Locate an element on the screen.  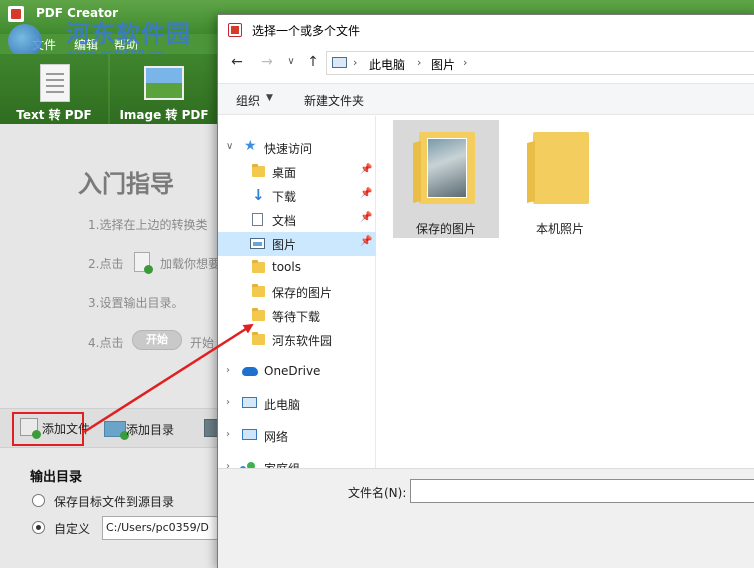
nav-item-onedrive: › OneDrive is located at coordinates (297, 372).